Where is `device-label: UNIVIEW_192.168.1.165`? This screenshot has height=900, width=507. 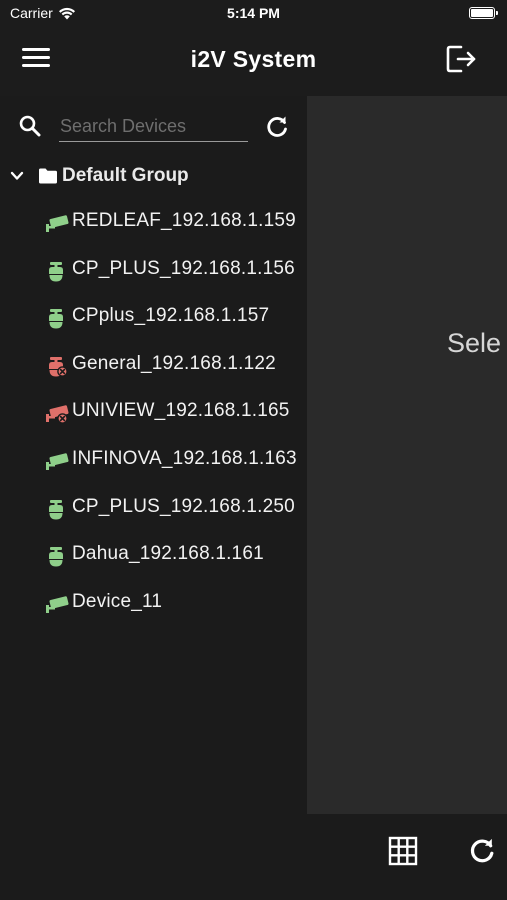 device-label: UNIVIEW_192.168.1.165 is located at coordinates (181, 411).